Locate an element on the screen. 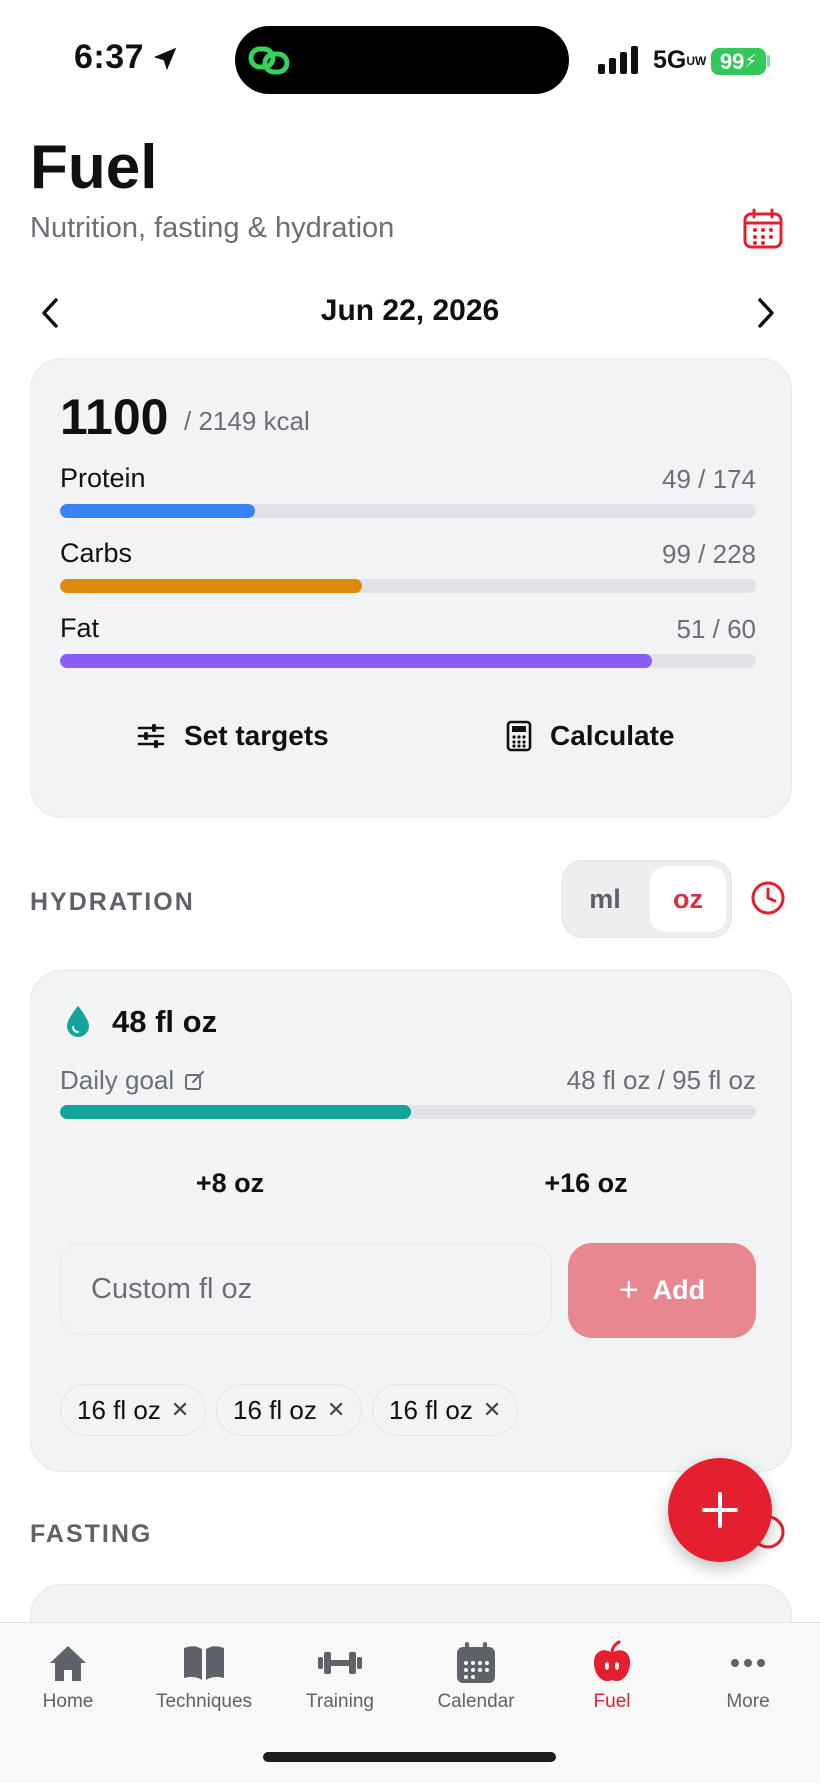 This screenshot has height=1783, width=820. status-time: 6:37 is located at coordinates (109, 57).